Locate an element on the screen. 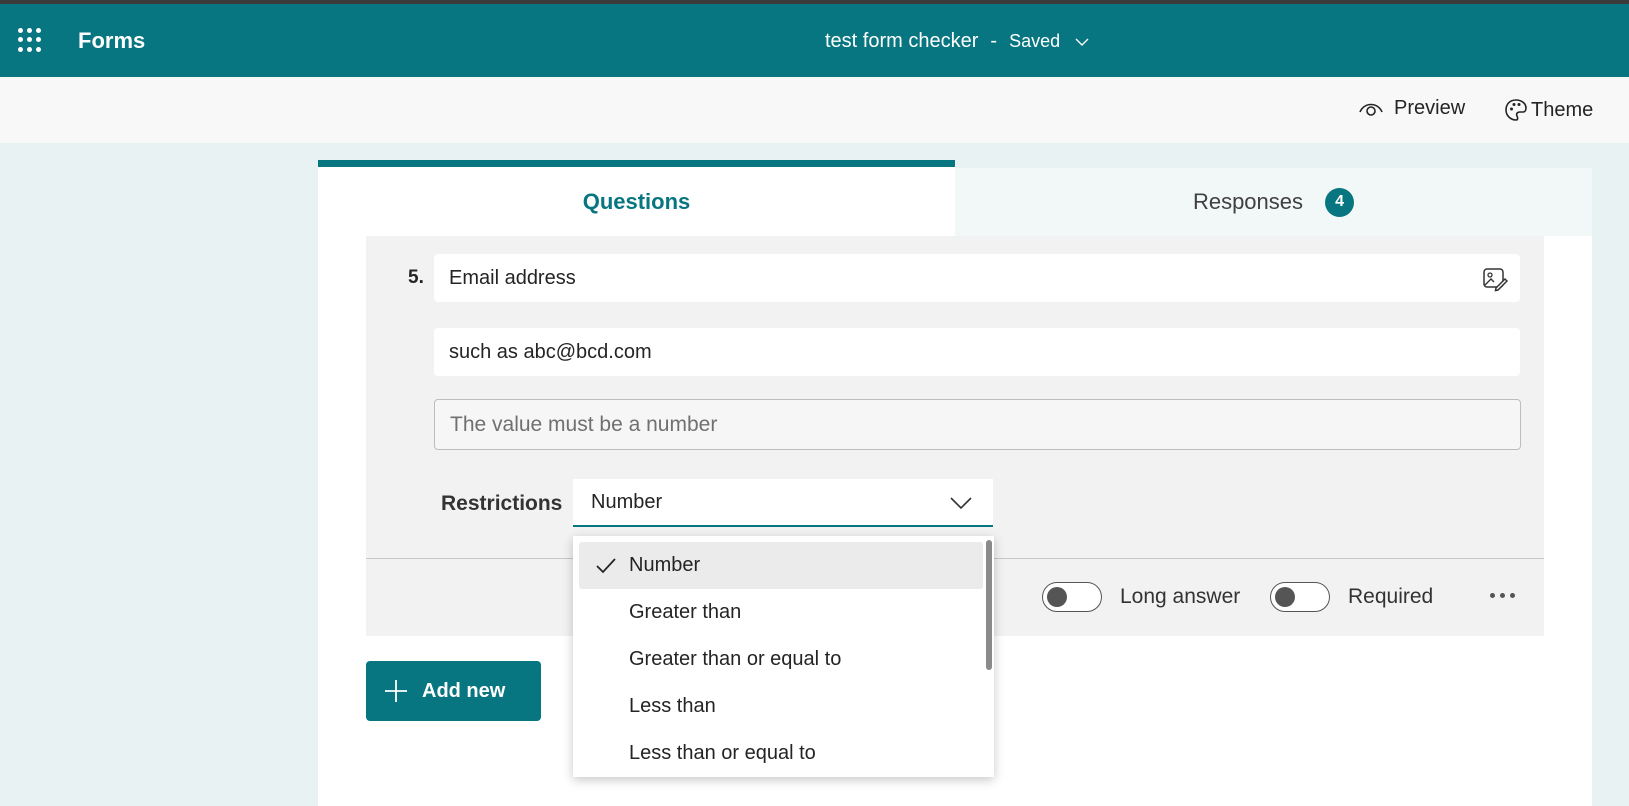 Image resolution: width=1629 pixels, height=806 pixels. save-status: Saved is located at coordinates (1035, 41).